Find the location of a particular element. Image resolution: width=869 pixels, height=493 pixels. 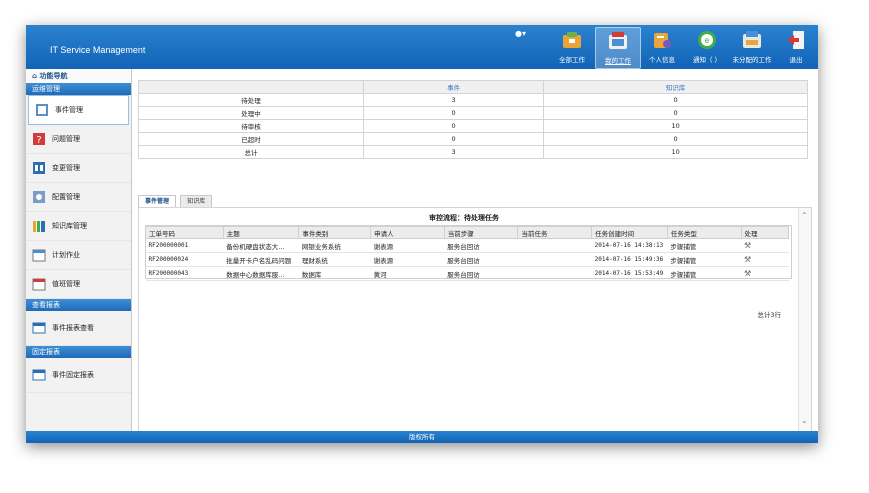

summary-label: 处理中 is located at coordinates (251, 113).